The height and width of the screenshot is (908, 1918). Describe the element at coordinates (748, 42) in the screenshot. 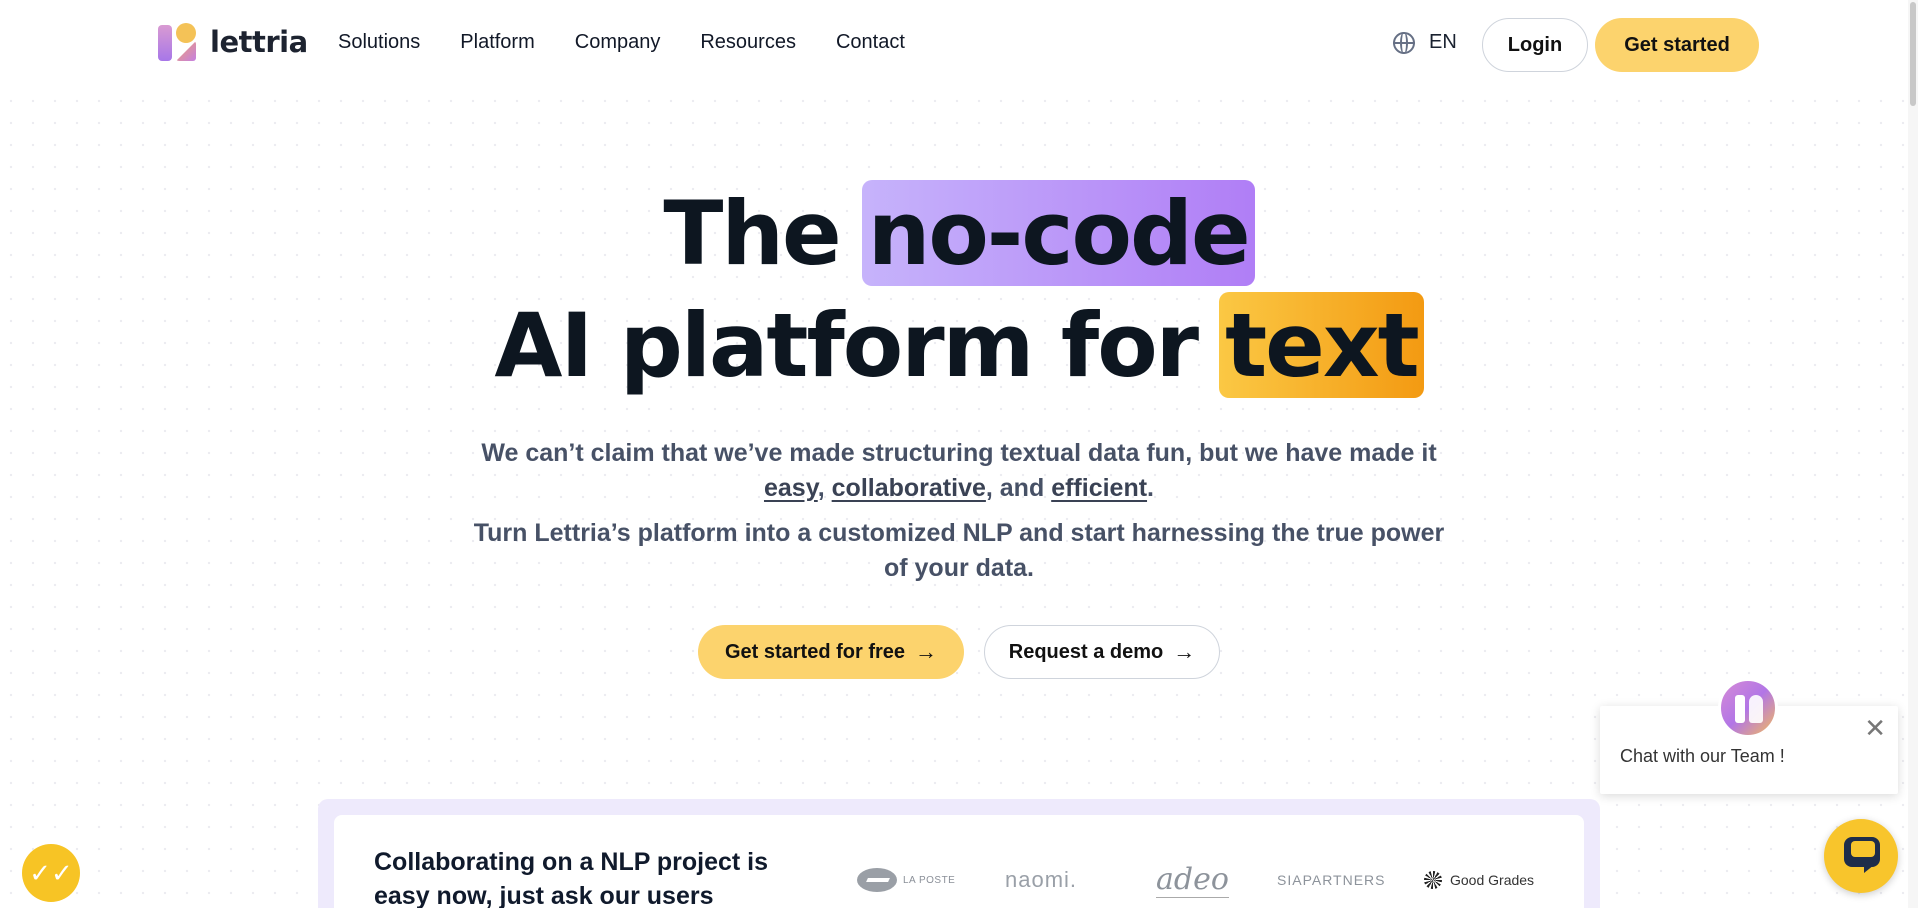

I see `nav-resources: Resources` at that location.